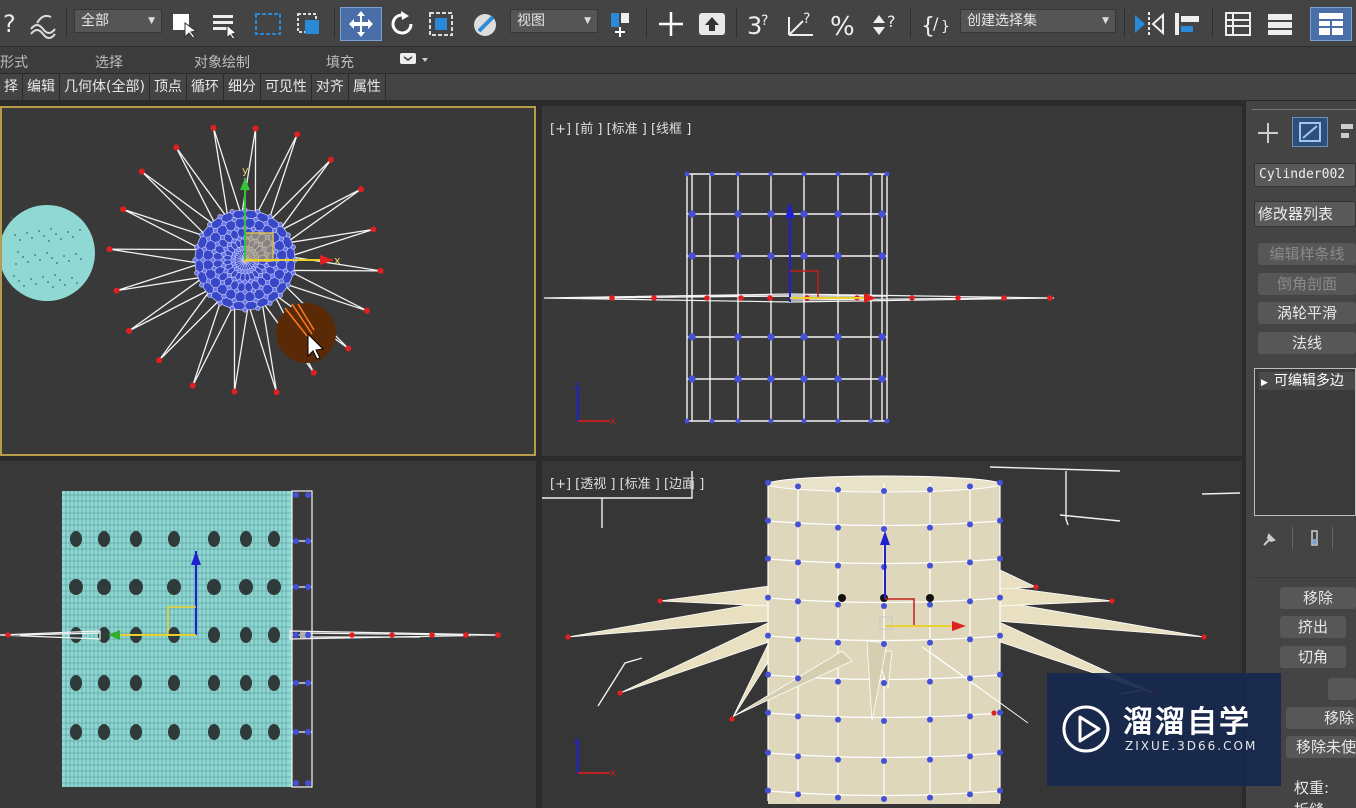  I want to click on object-name-field: Cylinder002, so click(1305, 175).